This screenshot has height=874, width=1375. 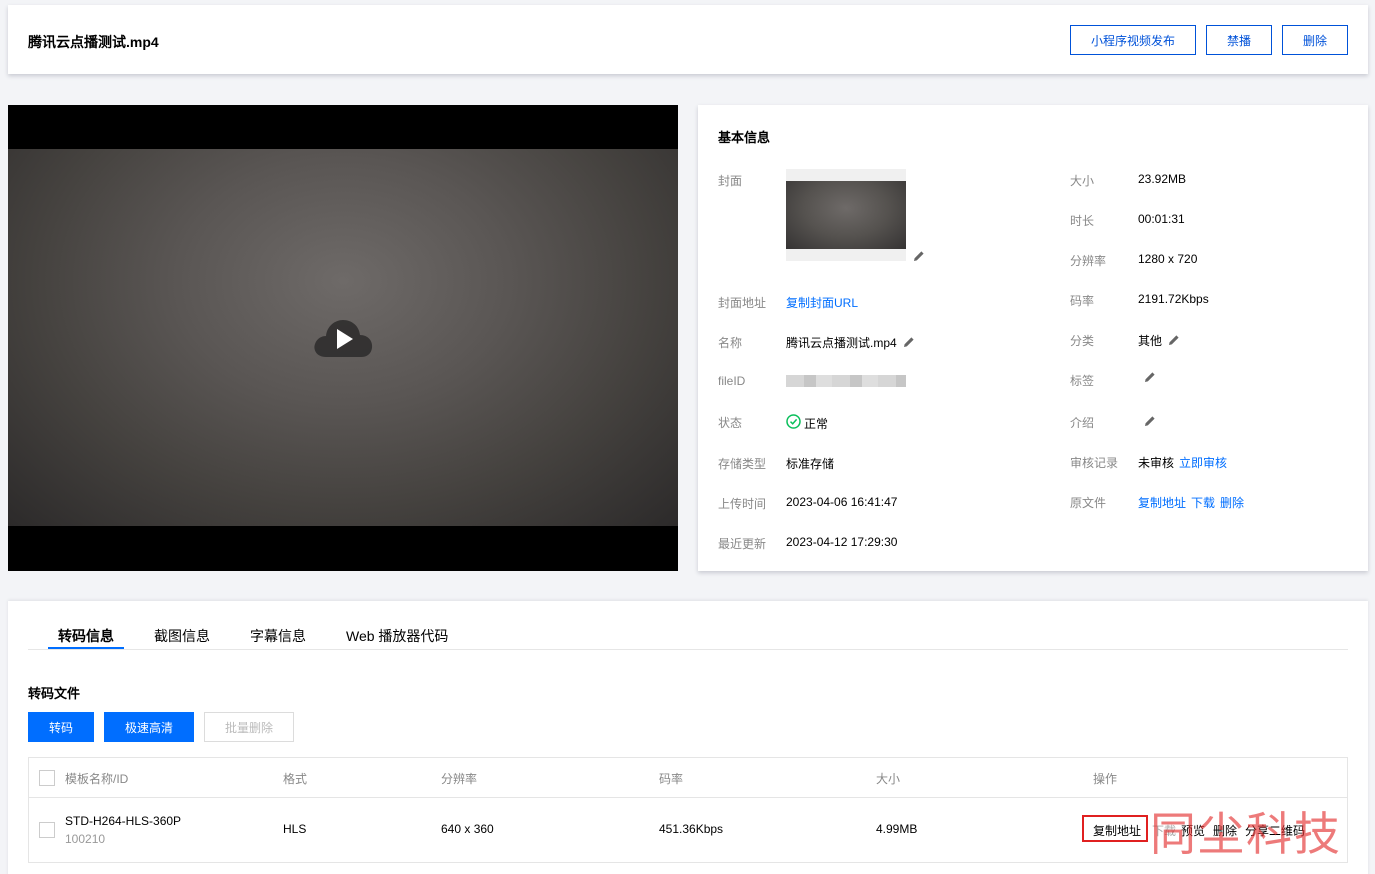 I want to click on page-title: 腾讯云点播测试.mp4, so click(x=93, y=42).